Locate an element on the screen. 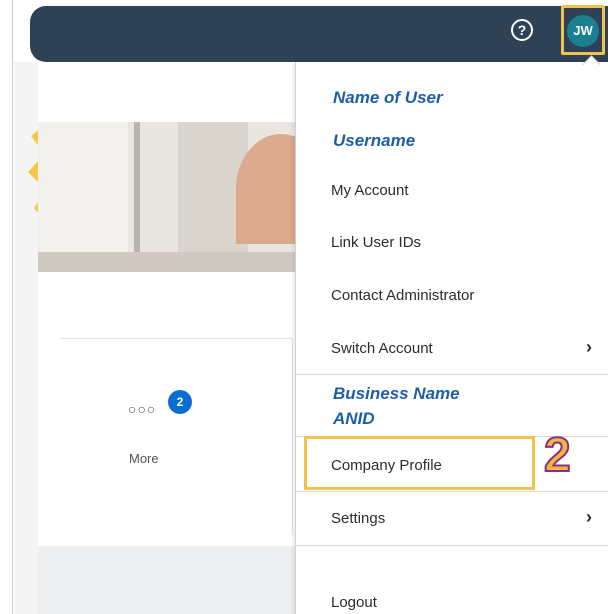  page-gutter is located at coordinates (26, 338).